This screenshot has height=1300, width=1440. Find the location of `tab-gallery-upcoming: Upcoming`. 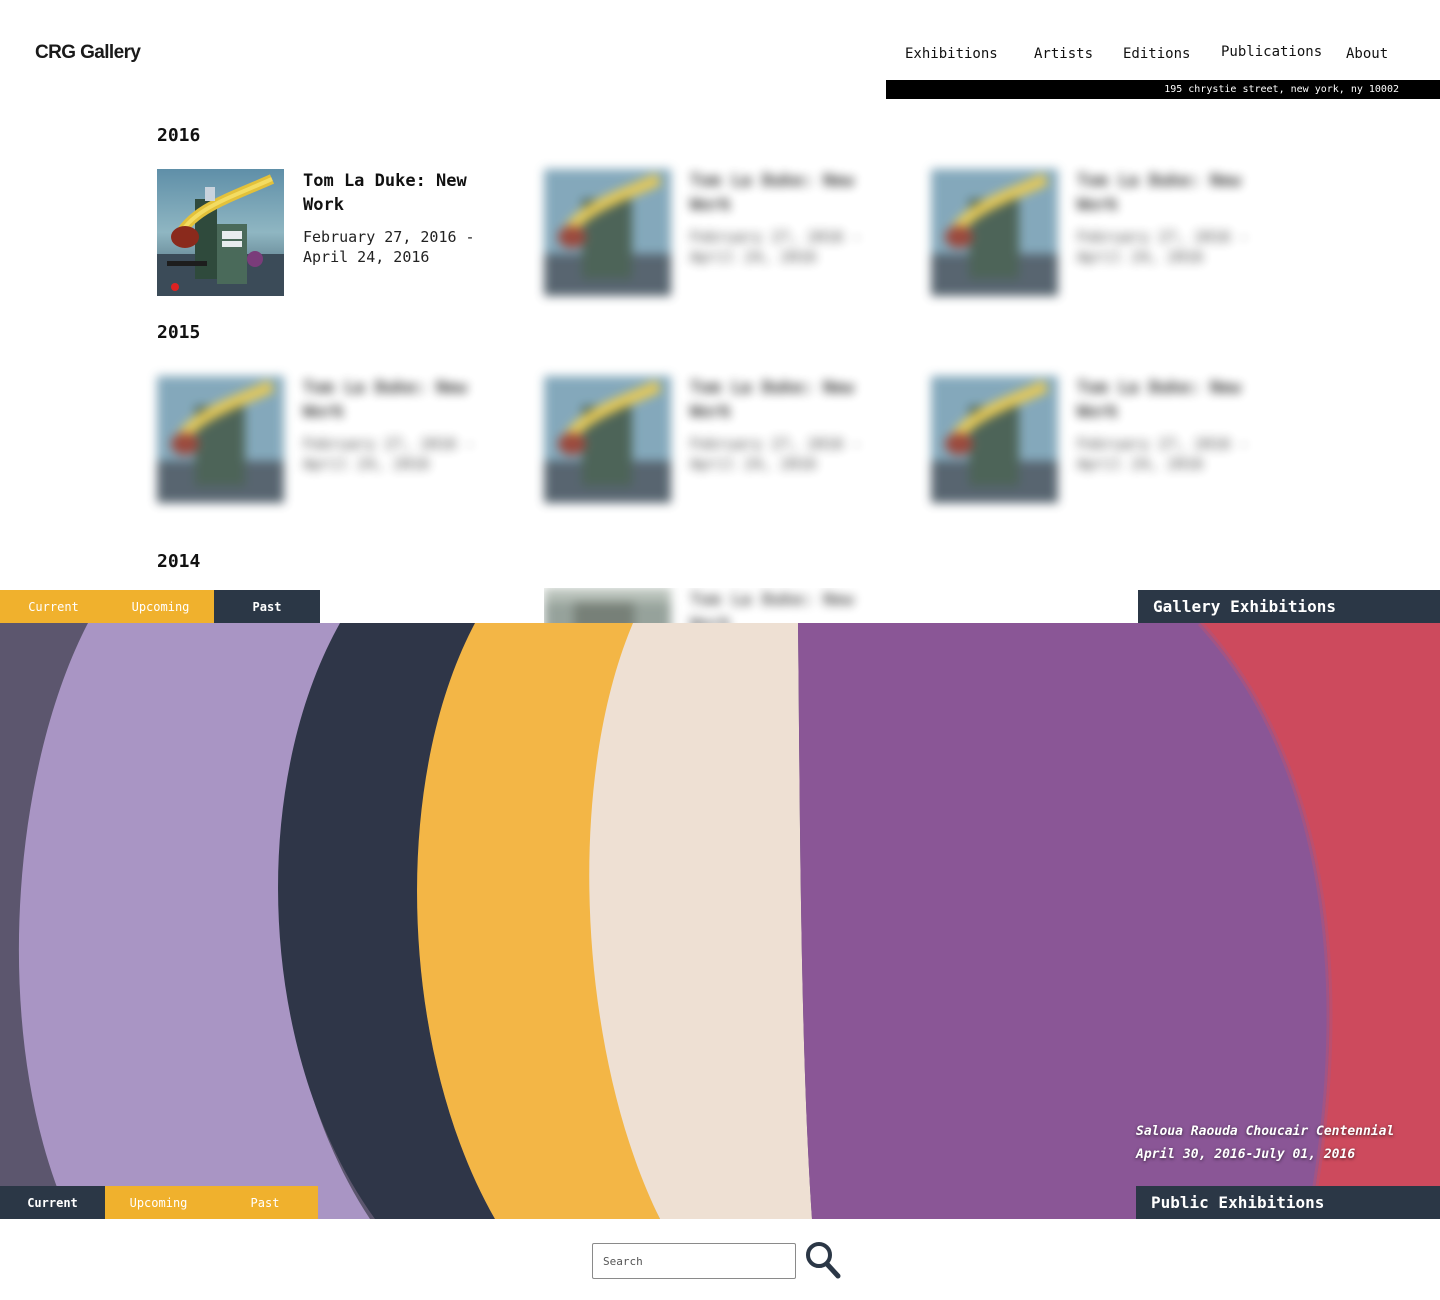

tab-gallery-upcoming: Upcoming is located at coordinates (160, 606).